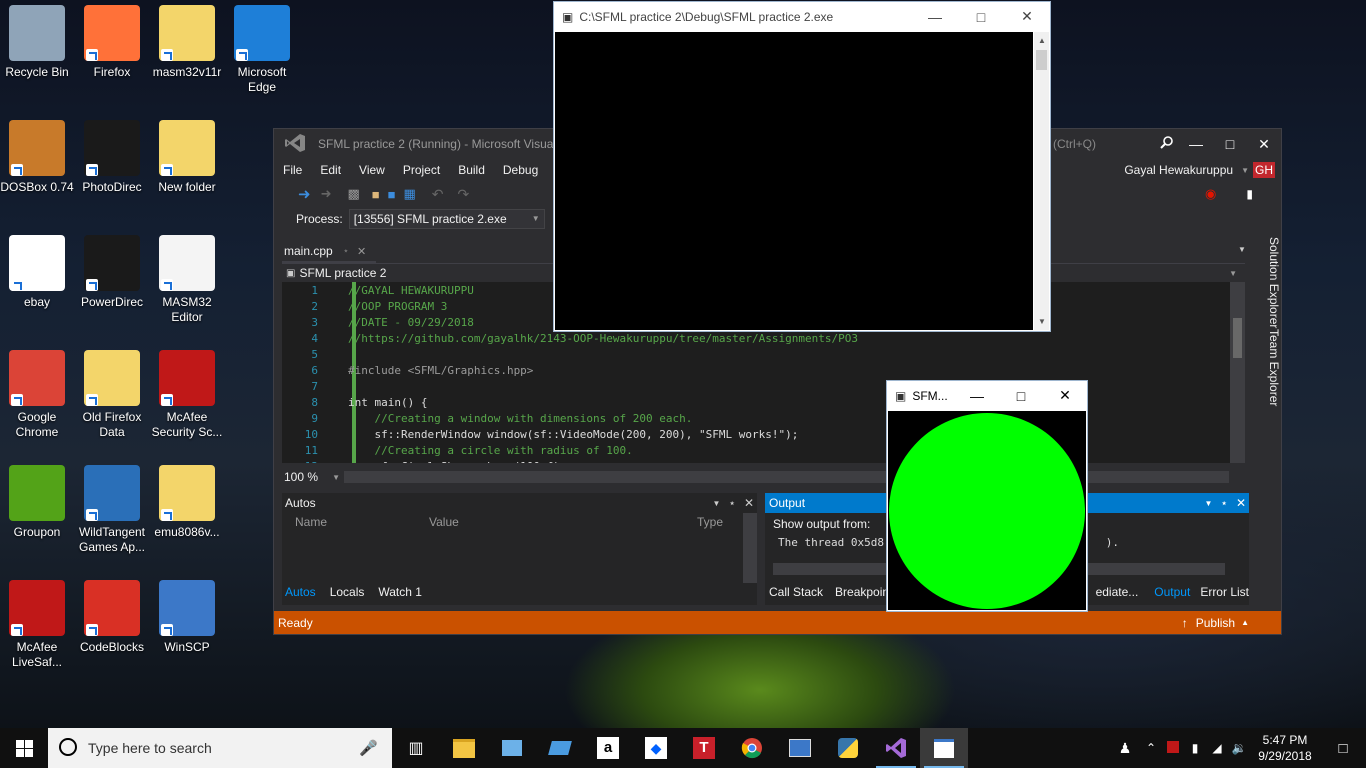  I want to click on mcafee-tray-icon, so click(1173, 748).